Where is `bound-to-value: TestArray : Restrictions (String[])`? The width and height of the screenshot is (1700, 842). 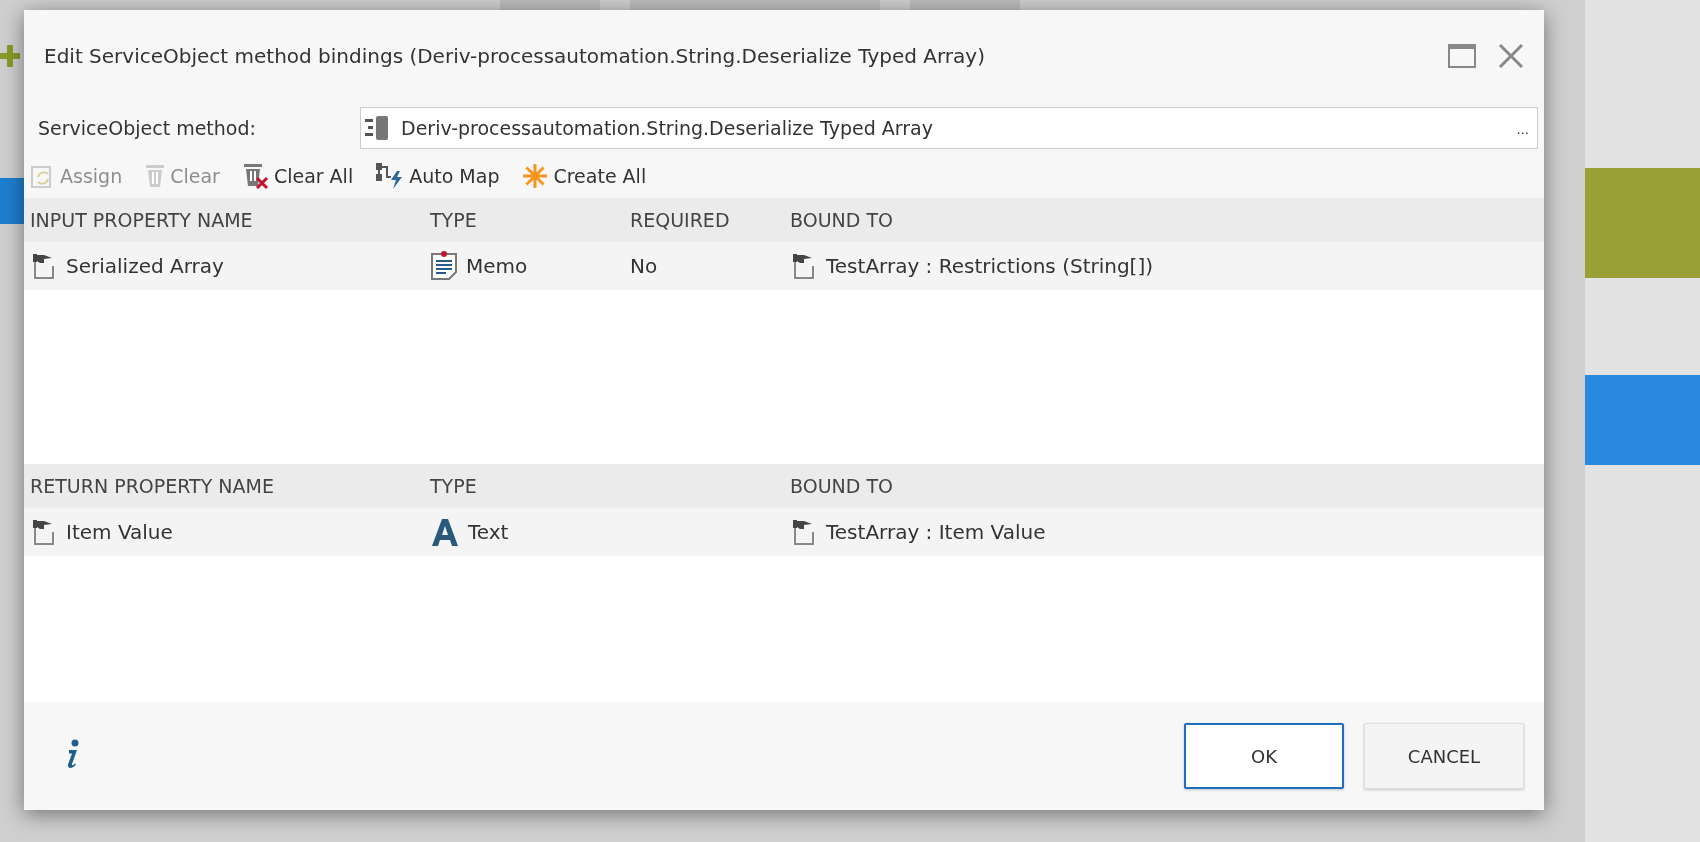 bound-to-value: TestArray : Restrictions (String[]) is located at coordinates (990, 266).